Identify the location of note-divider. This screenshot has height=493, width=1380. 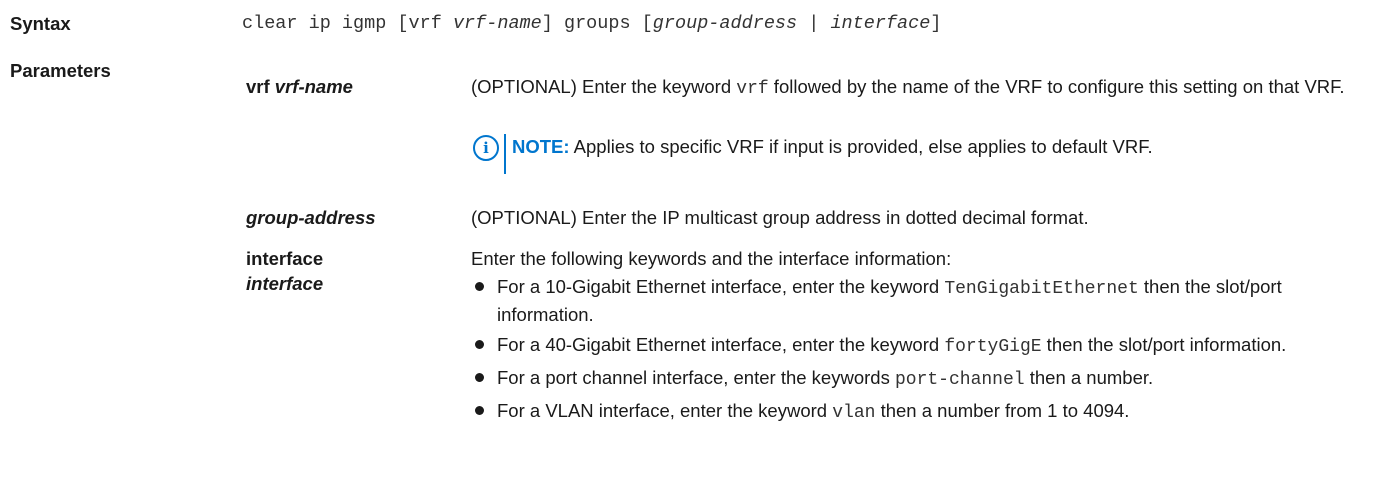
(505, 154).